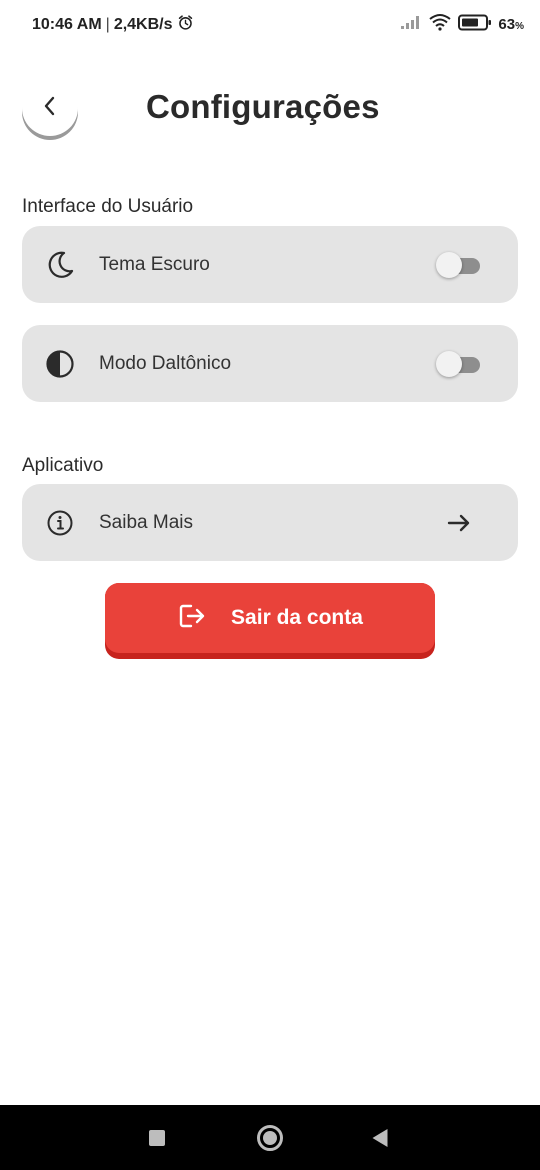 The image size is (540, 1170). I want to click on home-button, so click(270, 1137).